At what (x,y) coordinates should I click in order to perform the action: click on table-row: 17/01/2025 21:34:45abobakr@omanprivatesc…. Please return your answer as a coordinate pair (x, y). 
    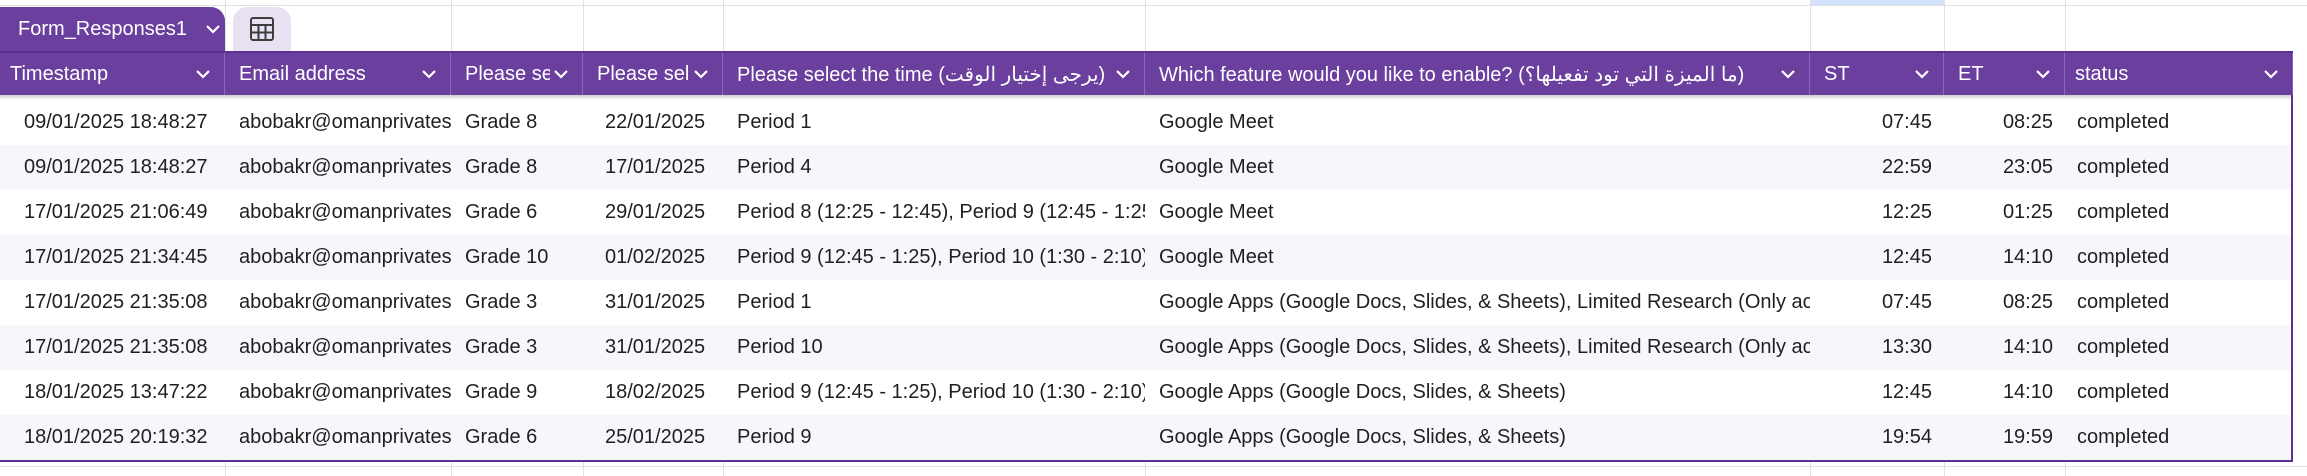
    Looking at the image, I should click on (1145, 257).